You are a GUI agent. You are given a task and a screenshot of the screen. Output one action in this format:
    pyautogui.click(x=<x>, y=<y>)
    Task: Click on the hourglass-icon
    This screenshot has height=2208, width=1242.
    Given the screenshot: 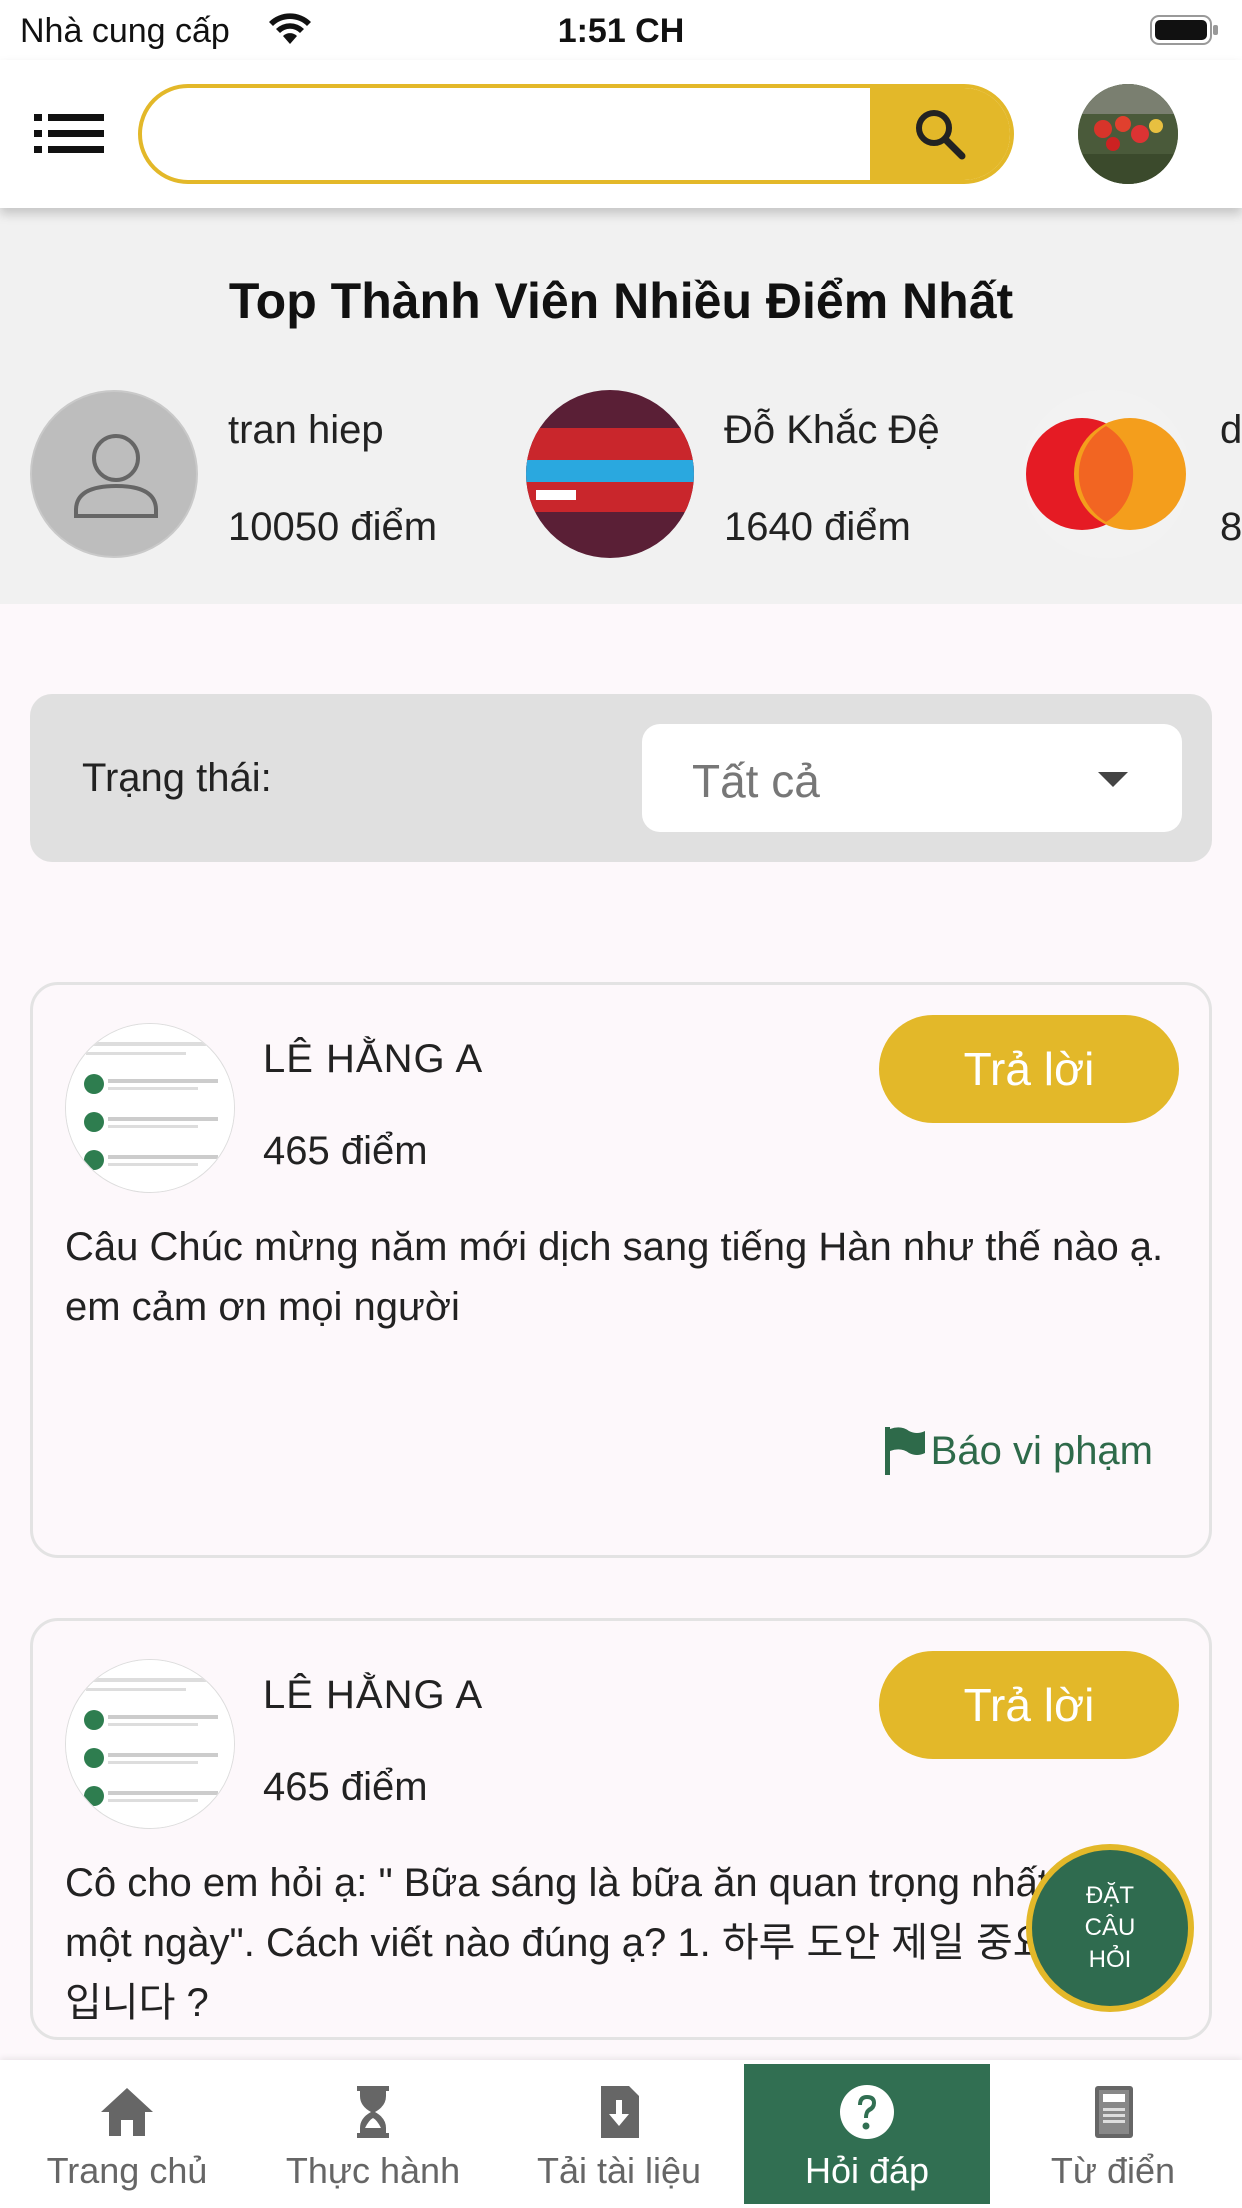 What is the action you would take?
    pyautogui.click(x=373, y=2112)
    